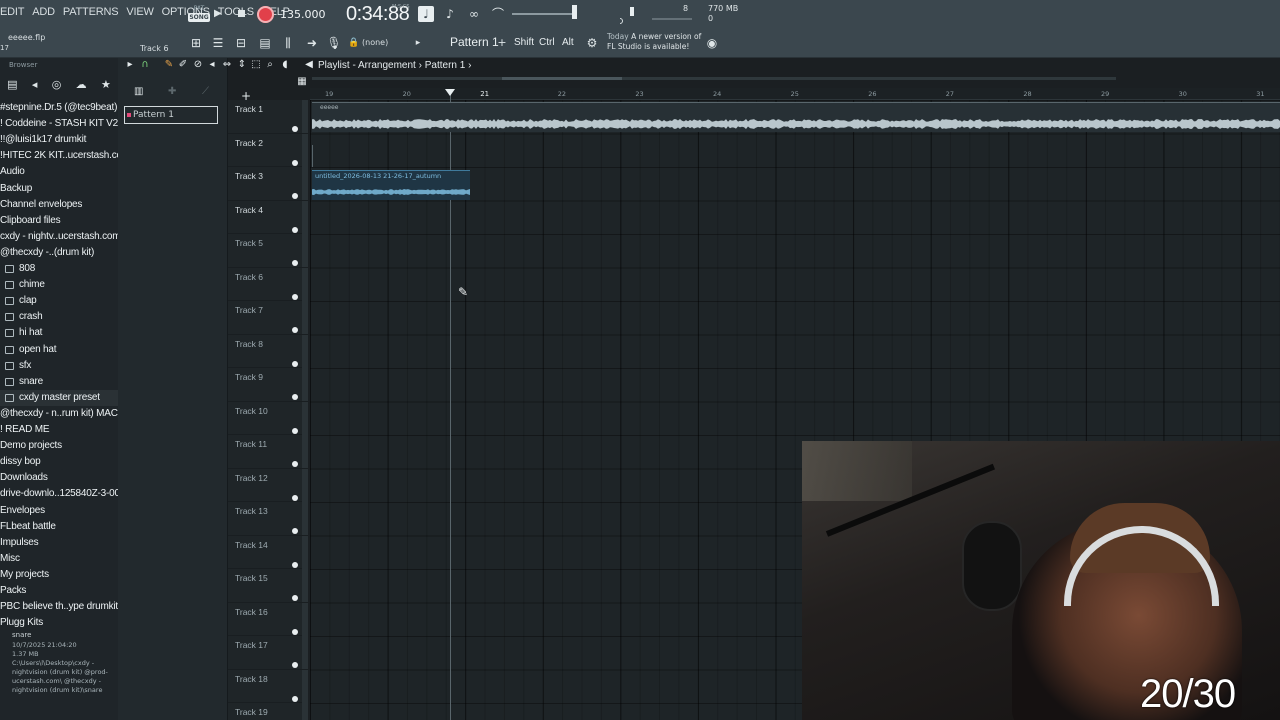 The width and height of the screenshot is (1280, 720). What do you see at coordinates (59, 333) in the screenshot?
I see `browser-item: hi hat` at bounding box center [59, 333].